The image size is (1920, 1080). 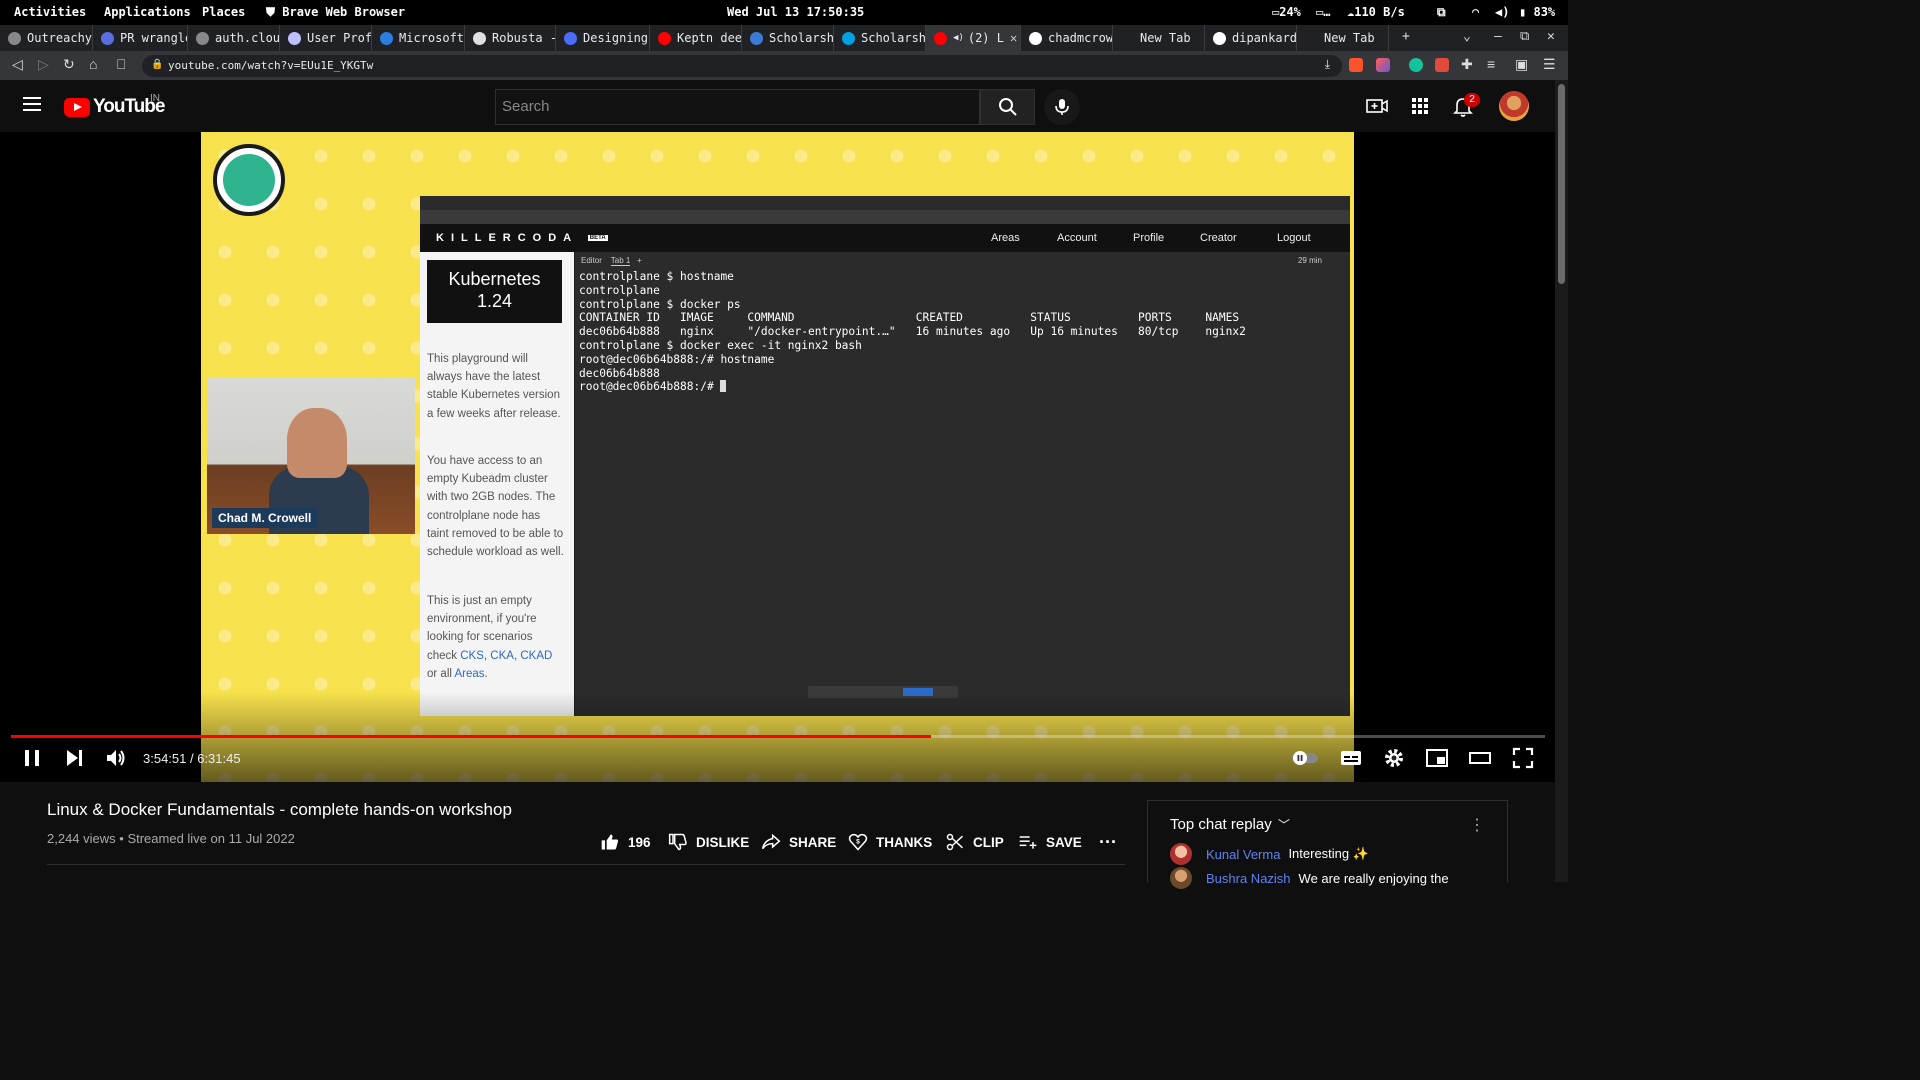 I want to click on close-tab-icon: ✕, so click(x=1013, y=38).